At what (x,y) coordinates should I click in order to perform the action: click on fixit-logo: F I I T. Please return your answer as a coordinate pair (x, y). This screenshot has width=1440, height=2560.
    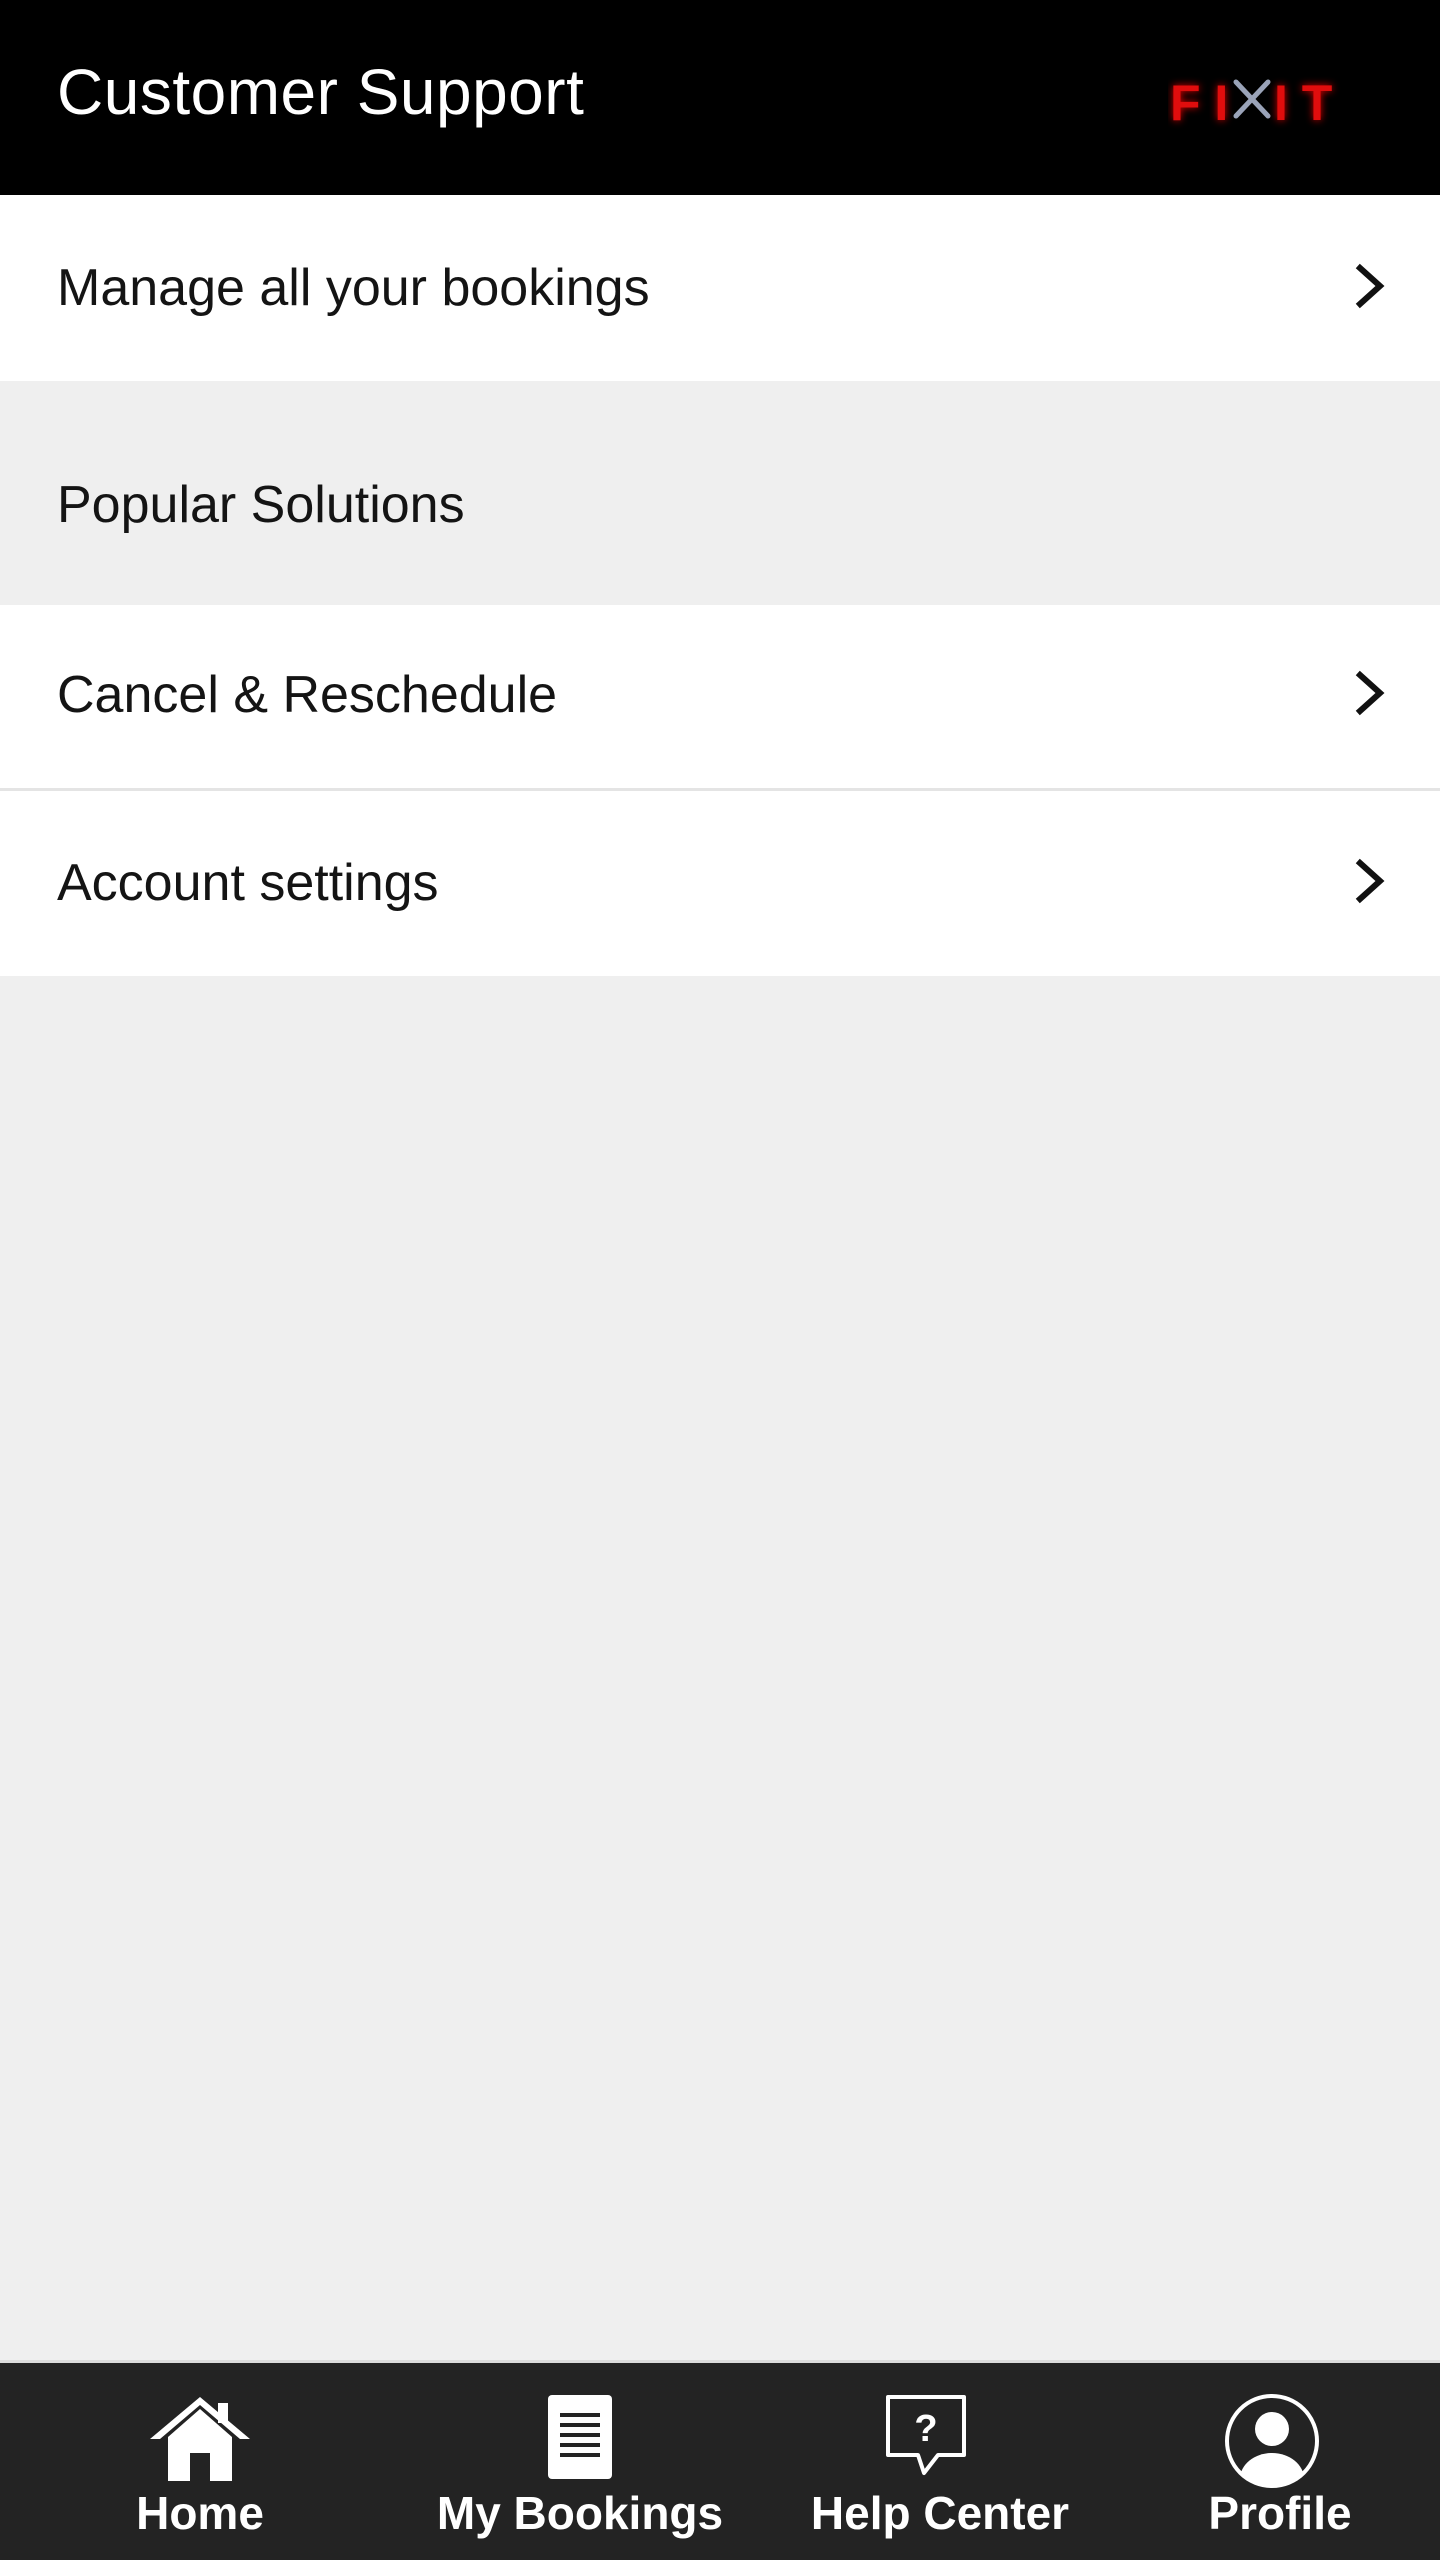
    Looking at the image, I should click on (1260, 102).